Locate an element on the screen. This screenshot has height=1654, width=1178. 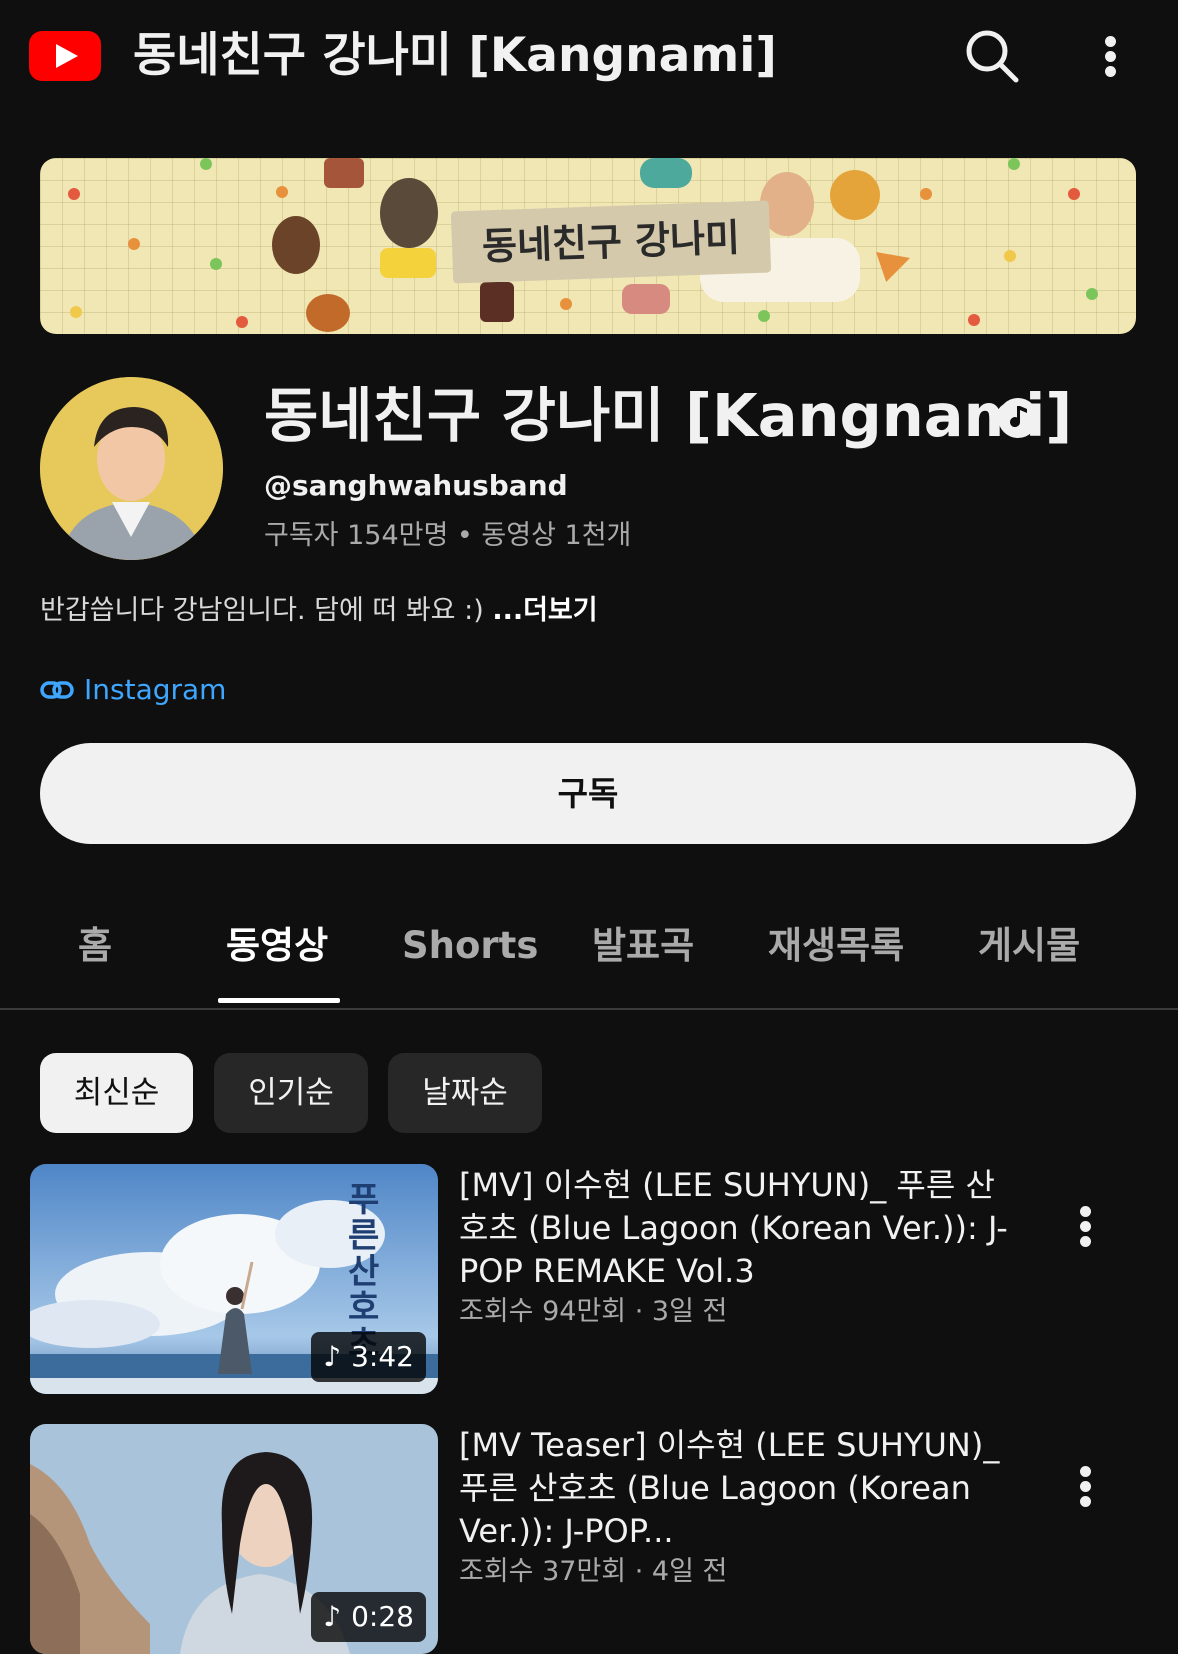
video-duration: ♪ 3:42 is located at coordinates (368, 1357).